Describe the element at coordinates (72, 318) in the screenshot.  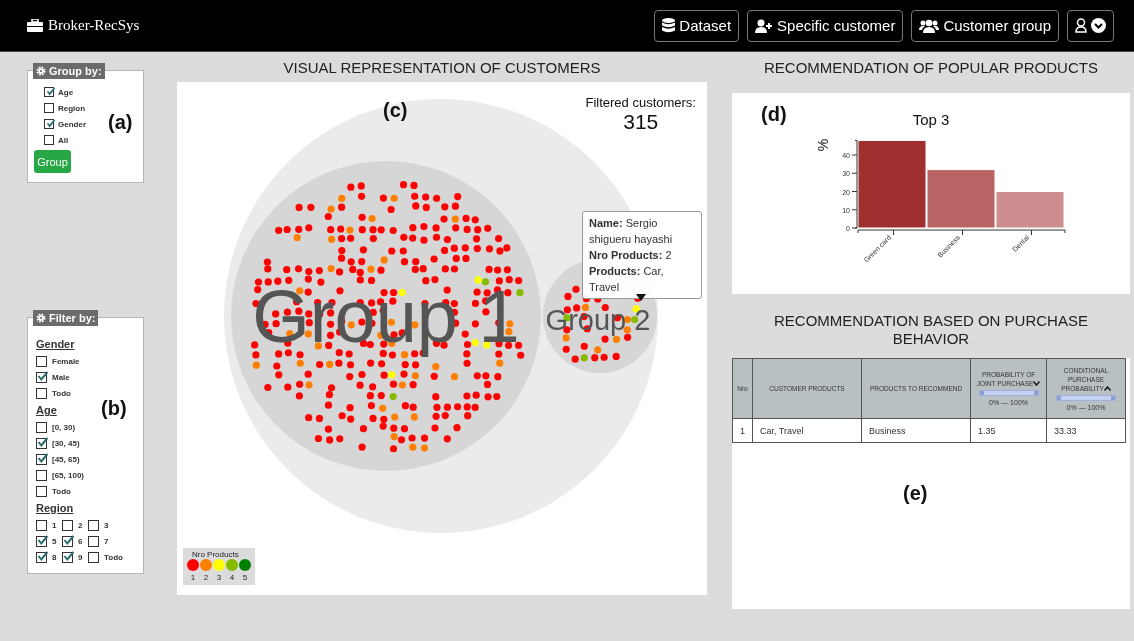
I see `panel-title: Filter by:` at that location.